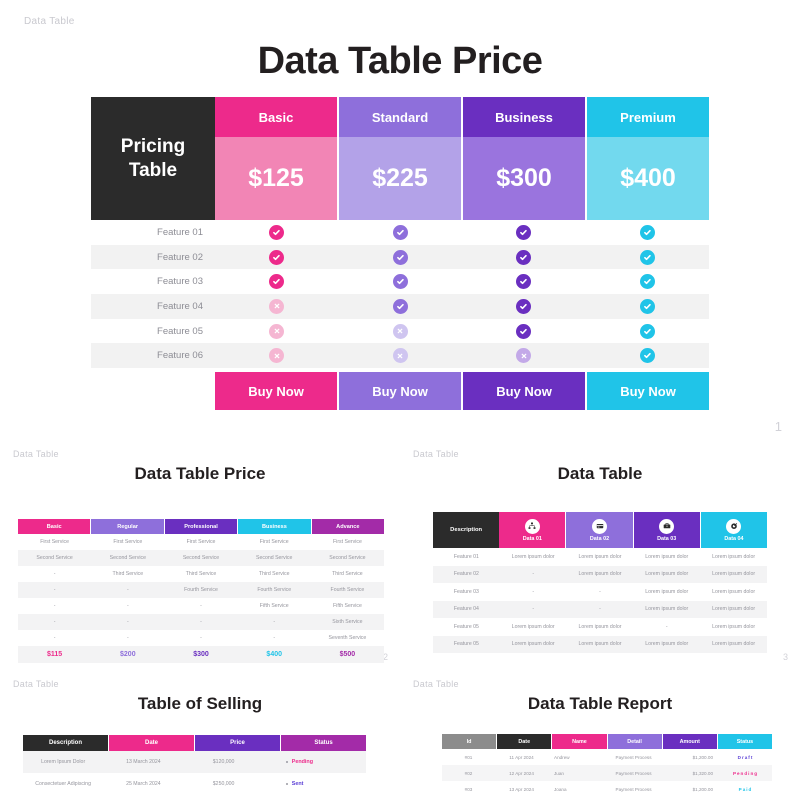  Describe the element at coordinates (466, 574) in the screenshot. I see `feature-label: Feature 02` at that location.